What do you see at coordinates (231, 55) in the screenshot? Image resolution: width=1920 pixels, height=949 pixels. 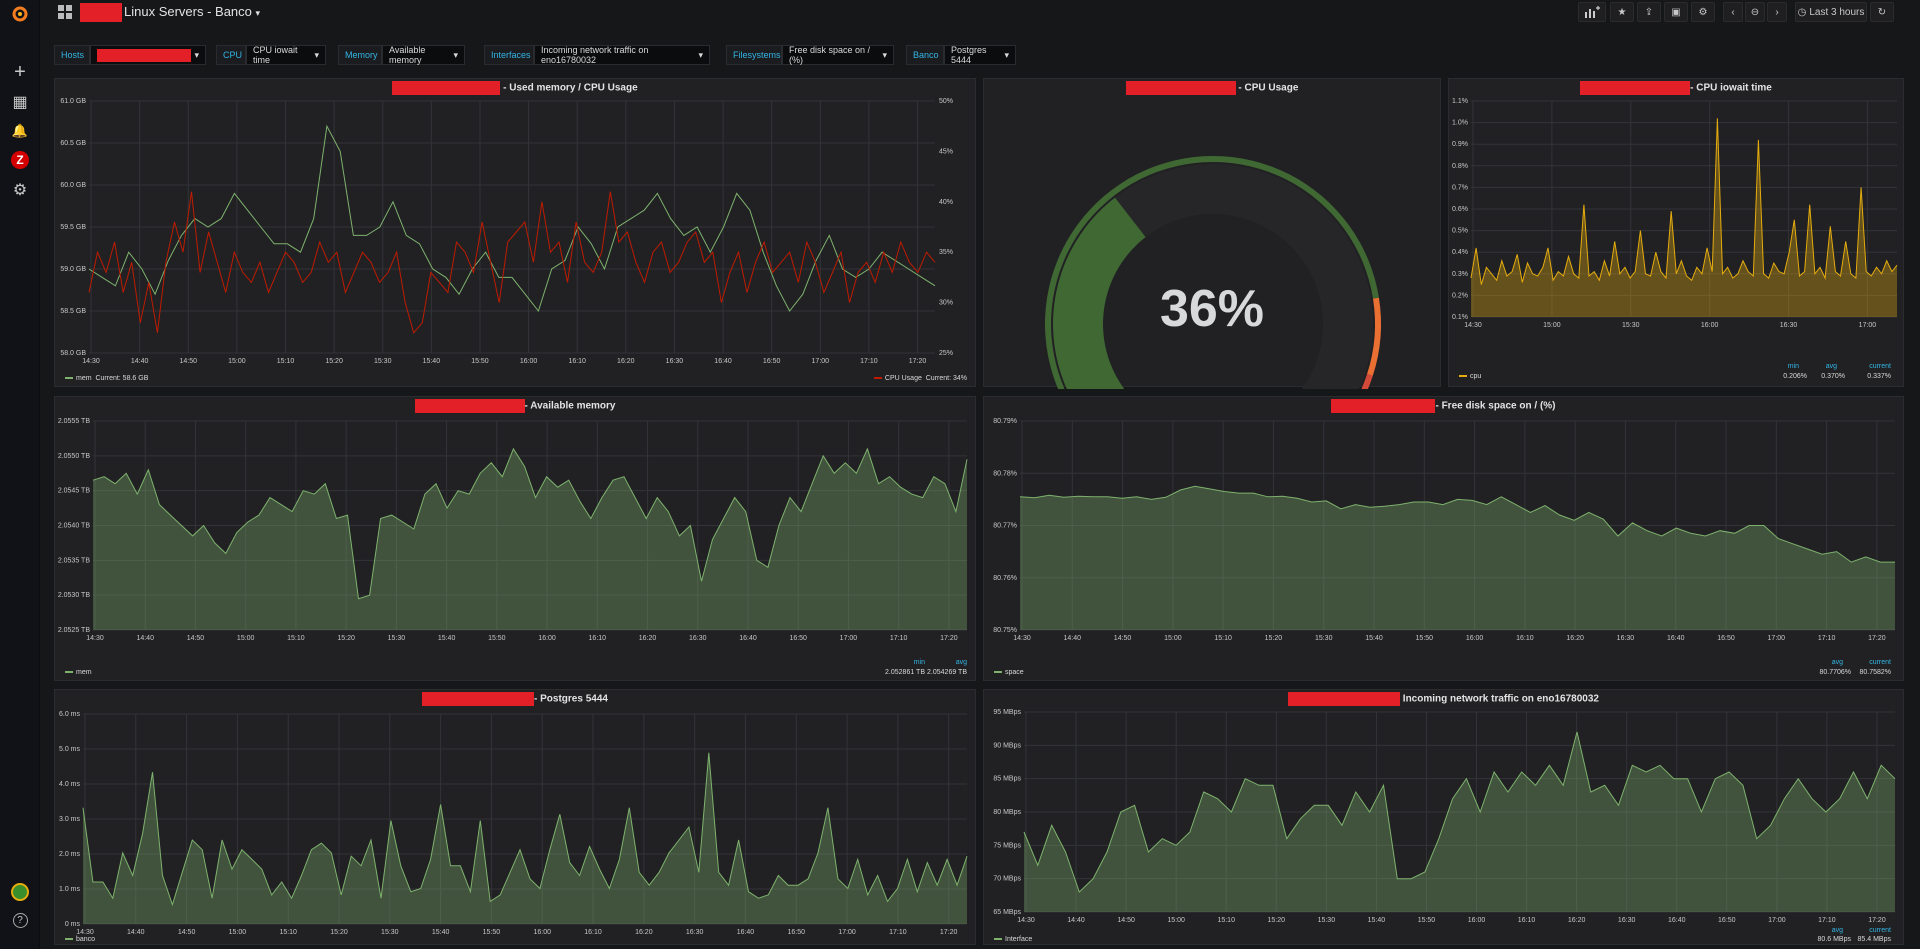 I see `var-label-cpu: CPU` at bounding box center [231, 55].